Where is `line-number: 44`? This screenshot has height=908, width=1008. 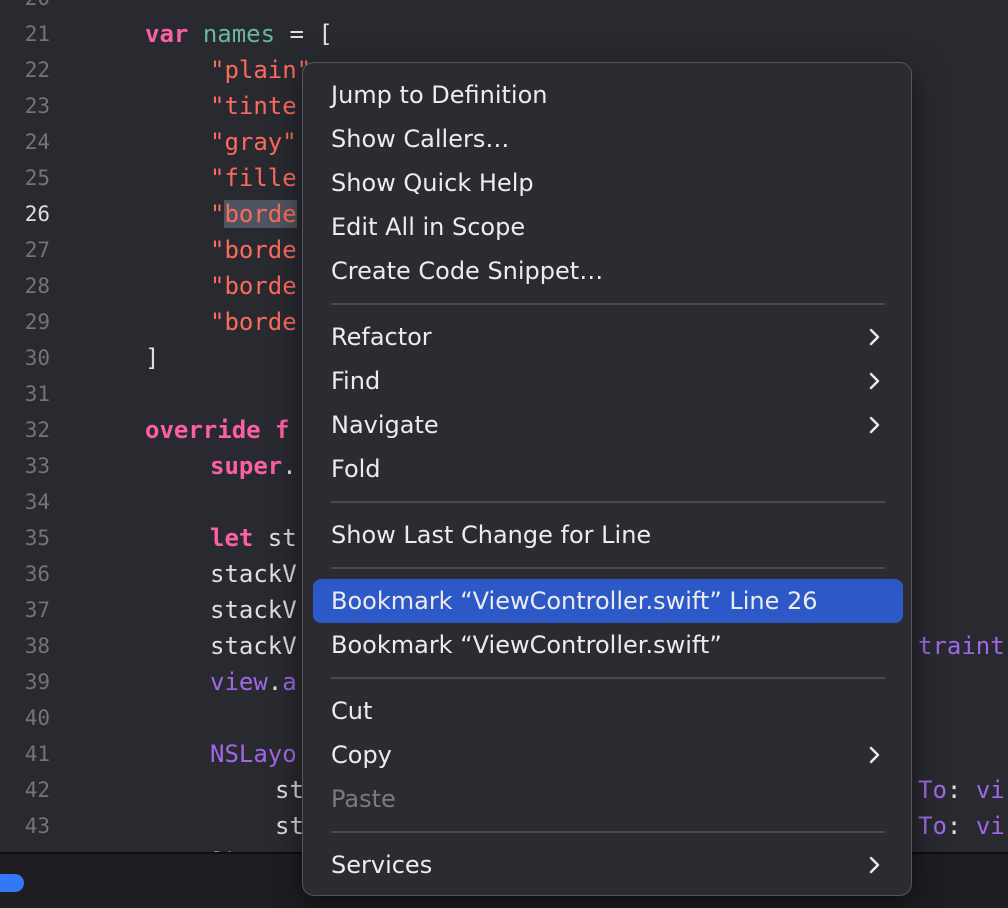 line-number: 44 is located at coordinates (25, 848).